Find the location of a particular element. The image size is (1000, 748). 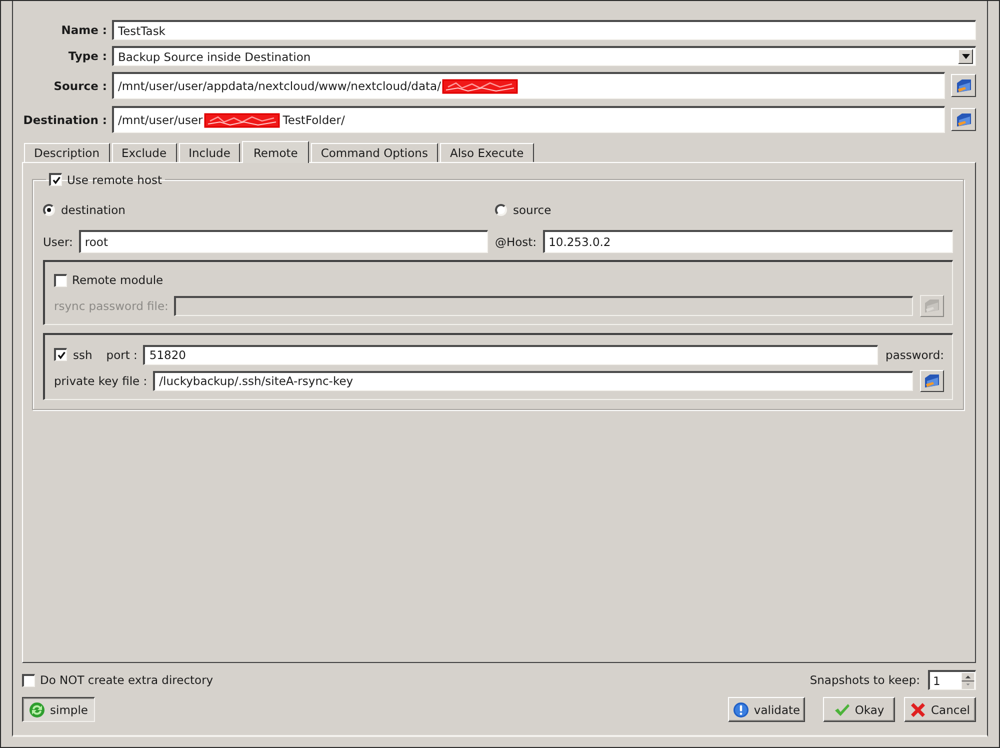

user-field: root is located at coordinates (283, 241).